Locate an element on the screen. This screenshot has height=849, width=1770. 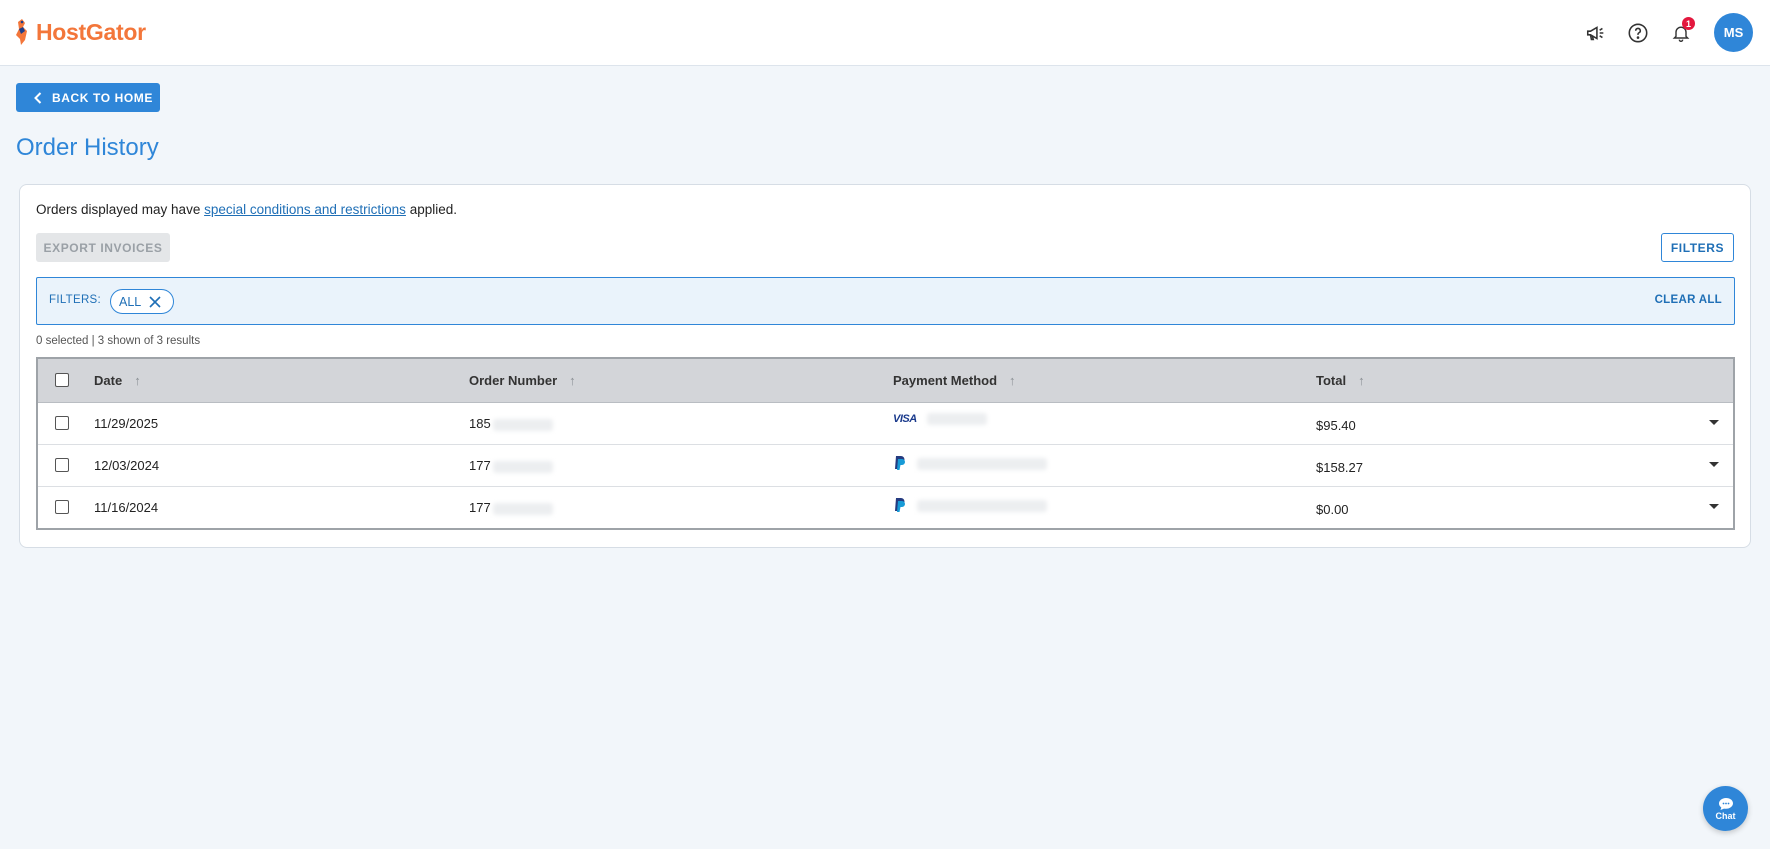
order-date: 11/29/2025 is located at coordinates (126, 423).